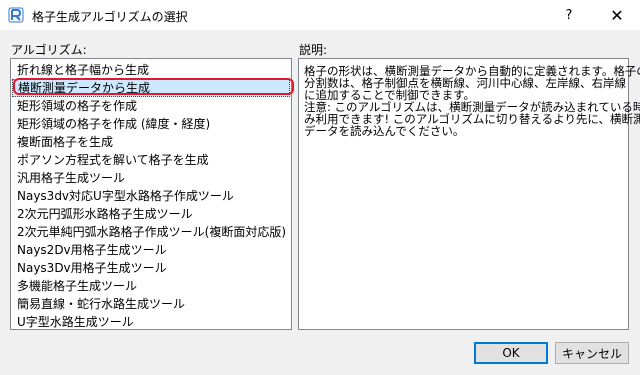  What do you see at coordinates (16, 15) in the screenshot?
I see `app-icon` at bounding box center [16, 15].